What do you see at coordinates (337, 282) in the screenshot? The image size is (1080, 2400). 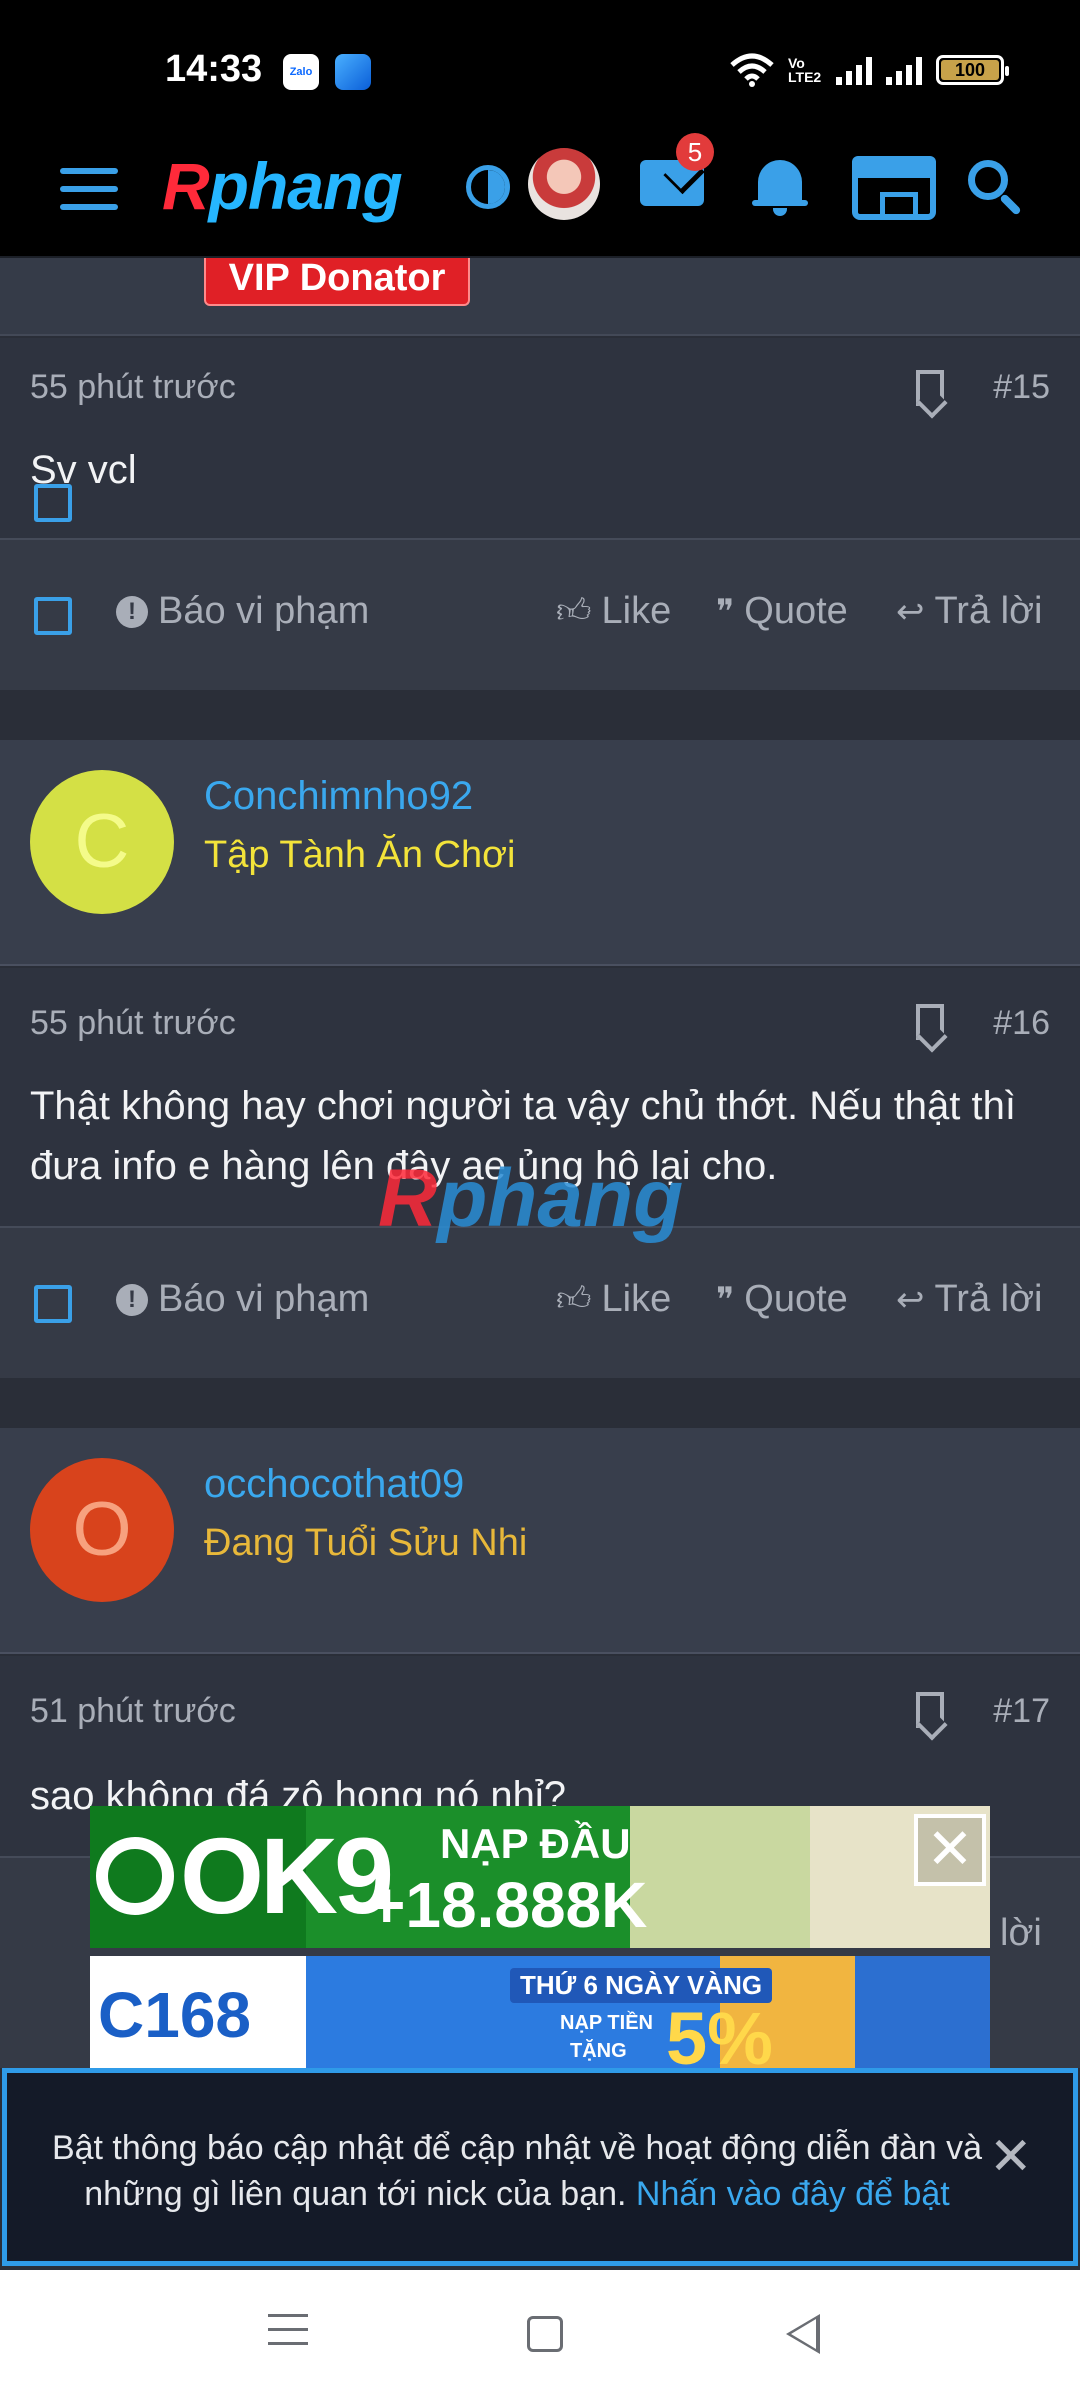 I see `vip-donator-badge: VIP Donator` at bounding box center [337, 282].